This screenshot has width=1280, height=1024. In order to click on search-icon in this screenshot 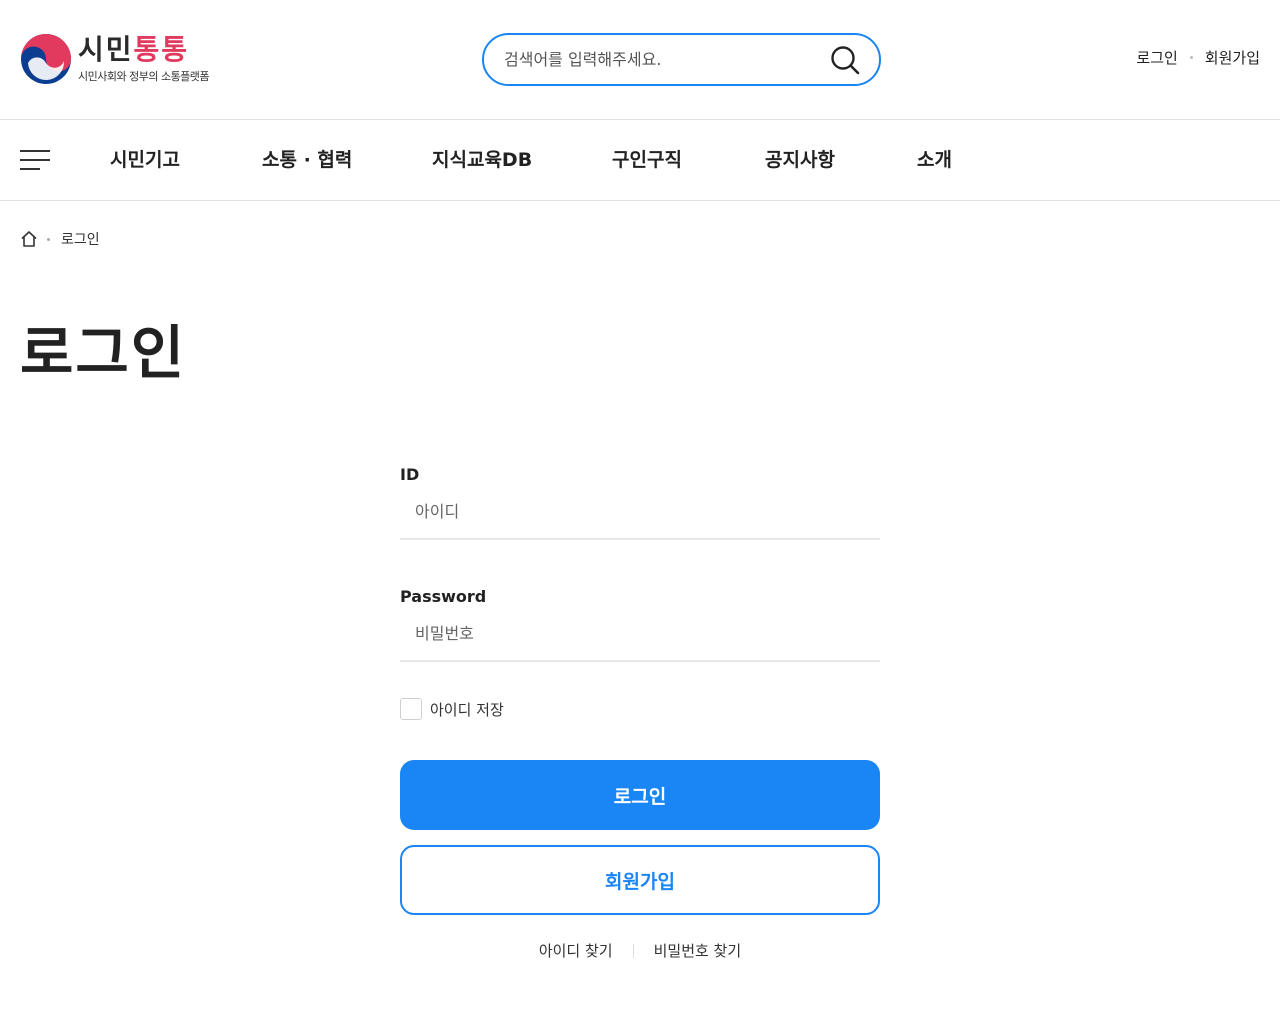, I will do `click(845, 59)`.